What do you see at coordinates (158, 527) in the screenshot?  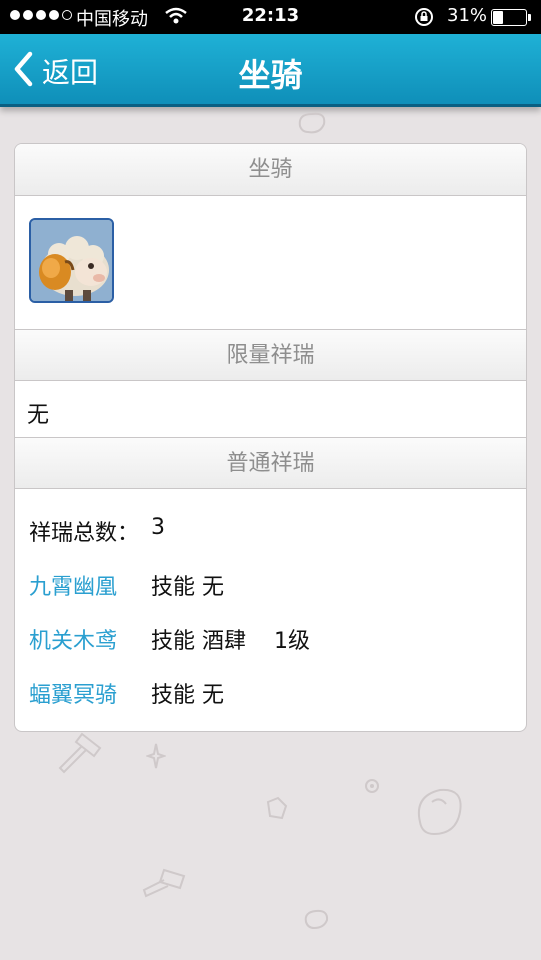 I see `total-value: 3` at bounding box center [158, 527].